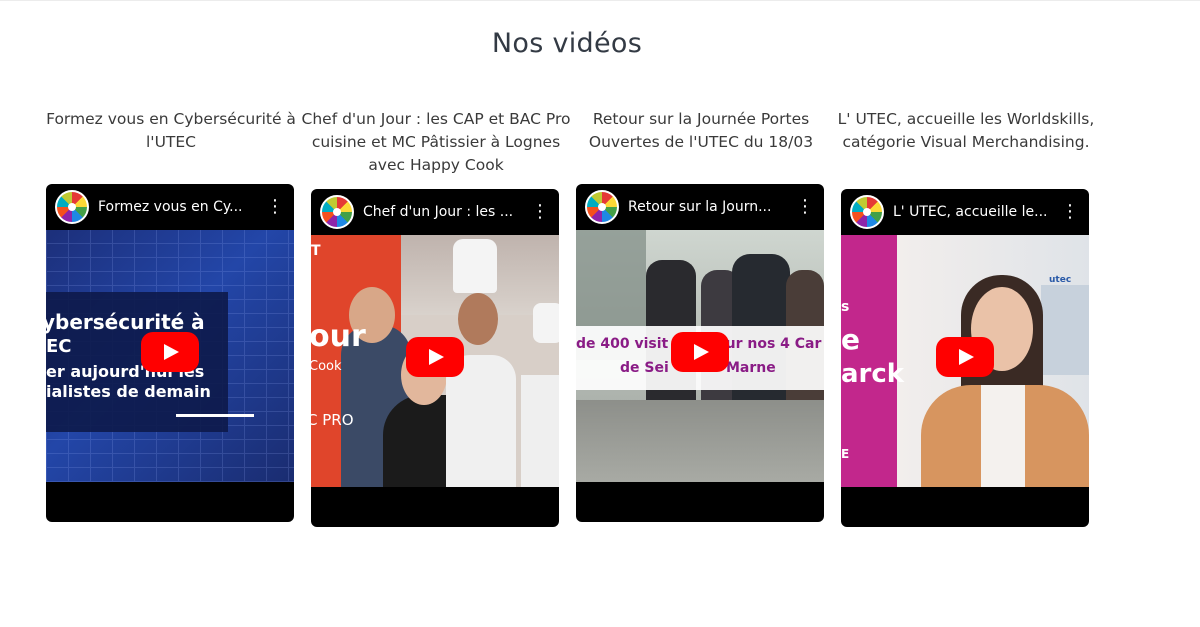 The width and height of the screenshot is (1200, 627). I want to click on presenter-shirt, so click(1003, 436).